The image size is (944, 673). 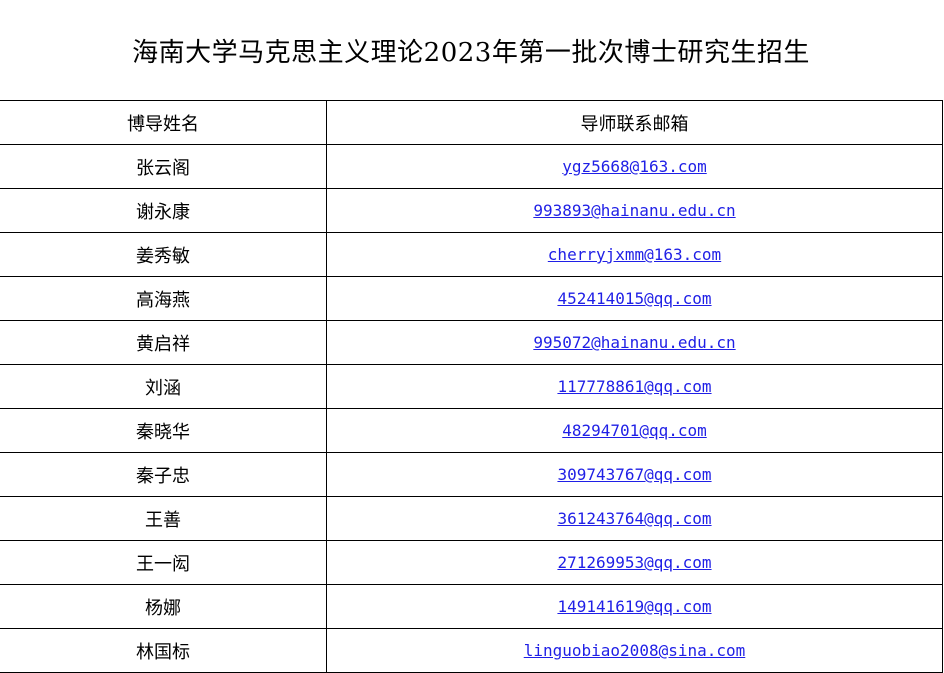 I want to click on table-row: 秦子忠 309743767@qq.com, so click(x=471, y=475).